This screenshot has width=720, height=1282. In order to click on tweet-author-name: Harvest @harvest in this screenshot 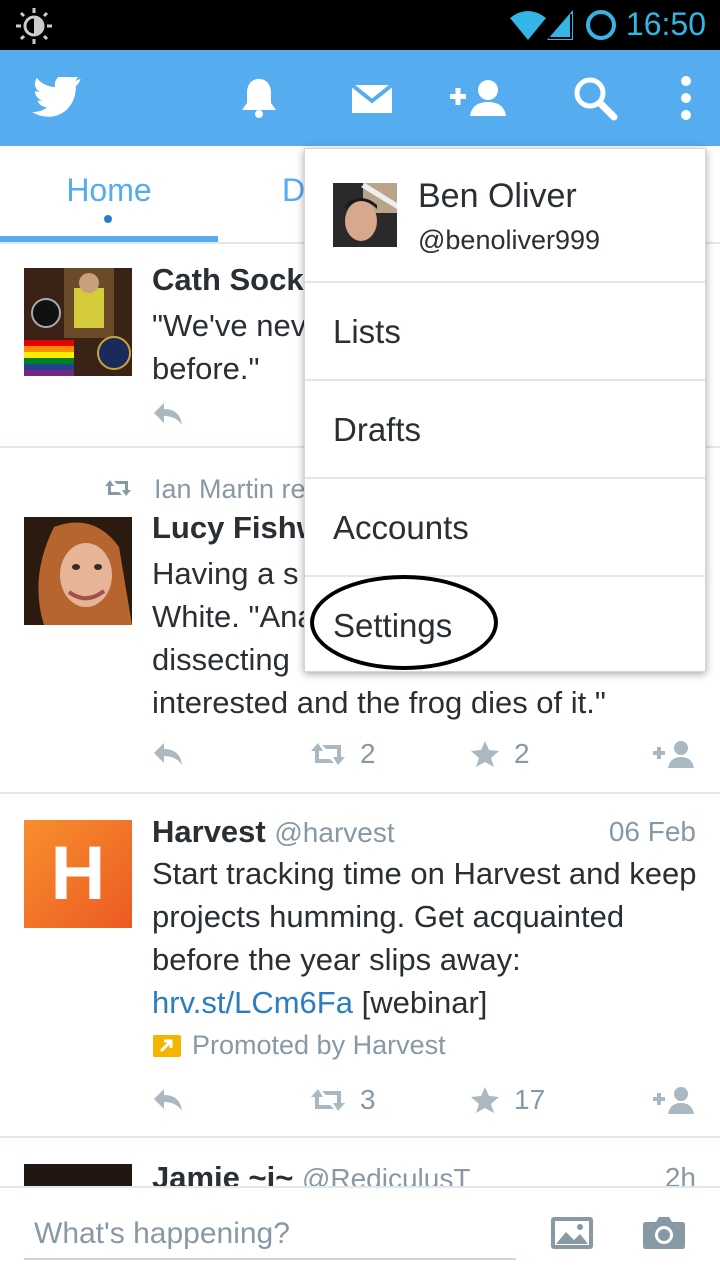, I will do `click(273, 832)`.